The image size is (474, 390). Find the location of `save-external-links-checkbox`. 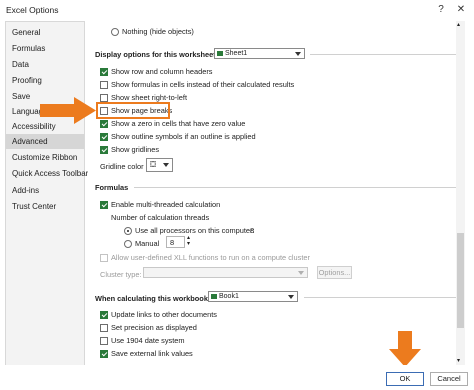

save-external-links-checkbox is located at coordinates (104, 354).